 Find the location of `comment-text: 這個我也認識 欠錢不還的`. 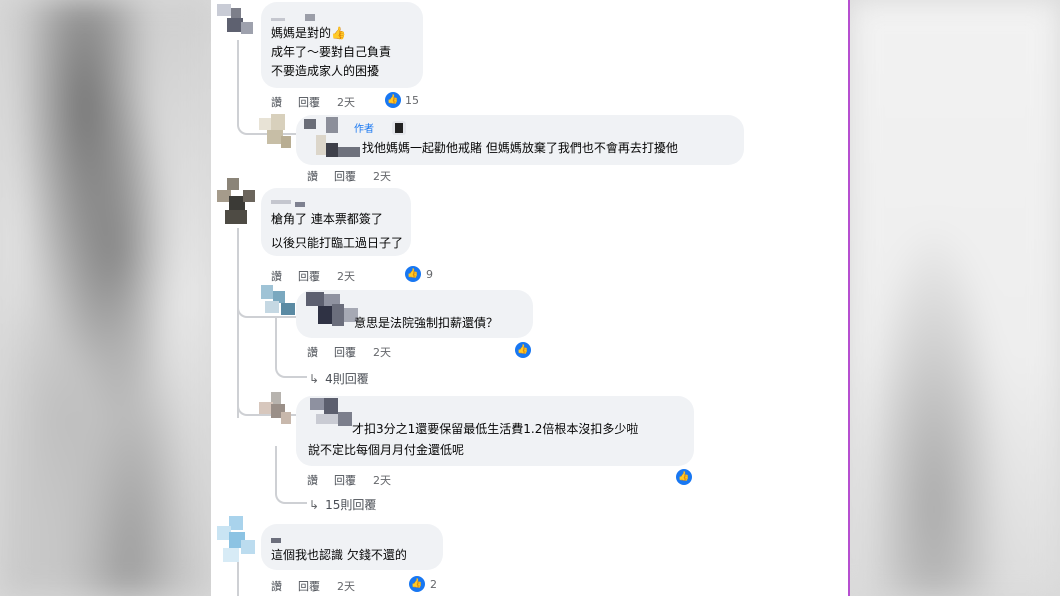

comment-text: 這個我也認識 欠錢不還的 is located at coordinates (339, 555).